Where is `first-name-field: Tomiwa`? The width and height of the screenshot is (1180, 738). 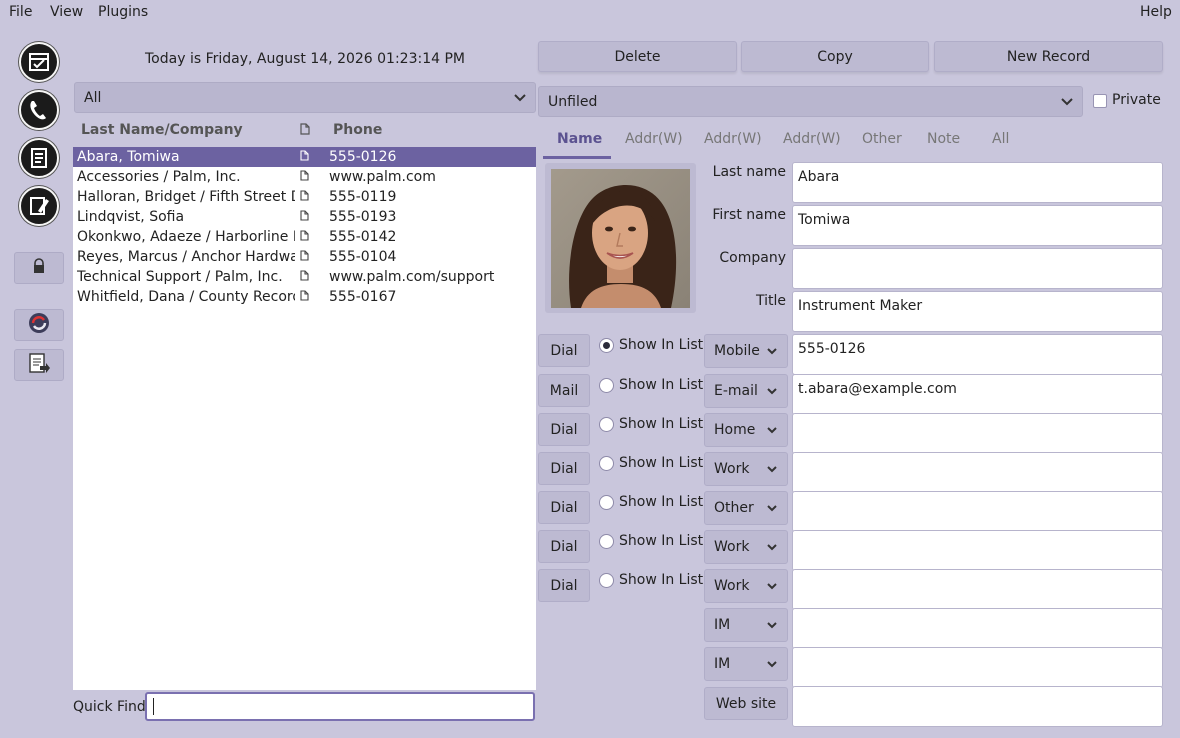
first-name-field: Tomiwa is located at coordinates (977, 225).